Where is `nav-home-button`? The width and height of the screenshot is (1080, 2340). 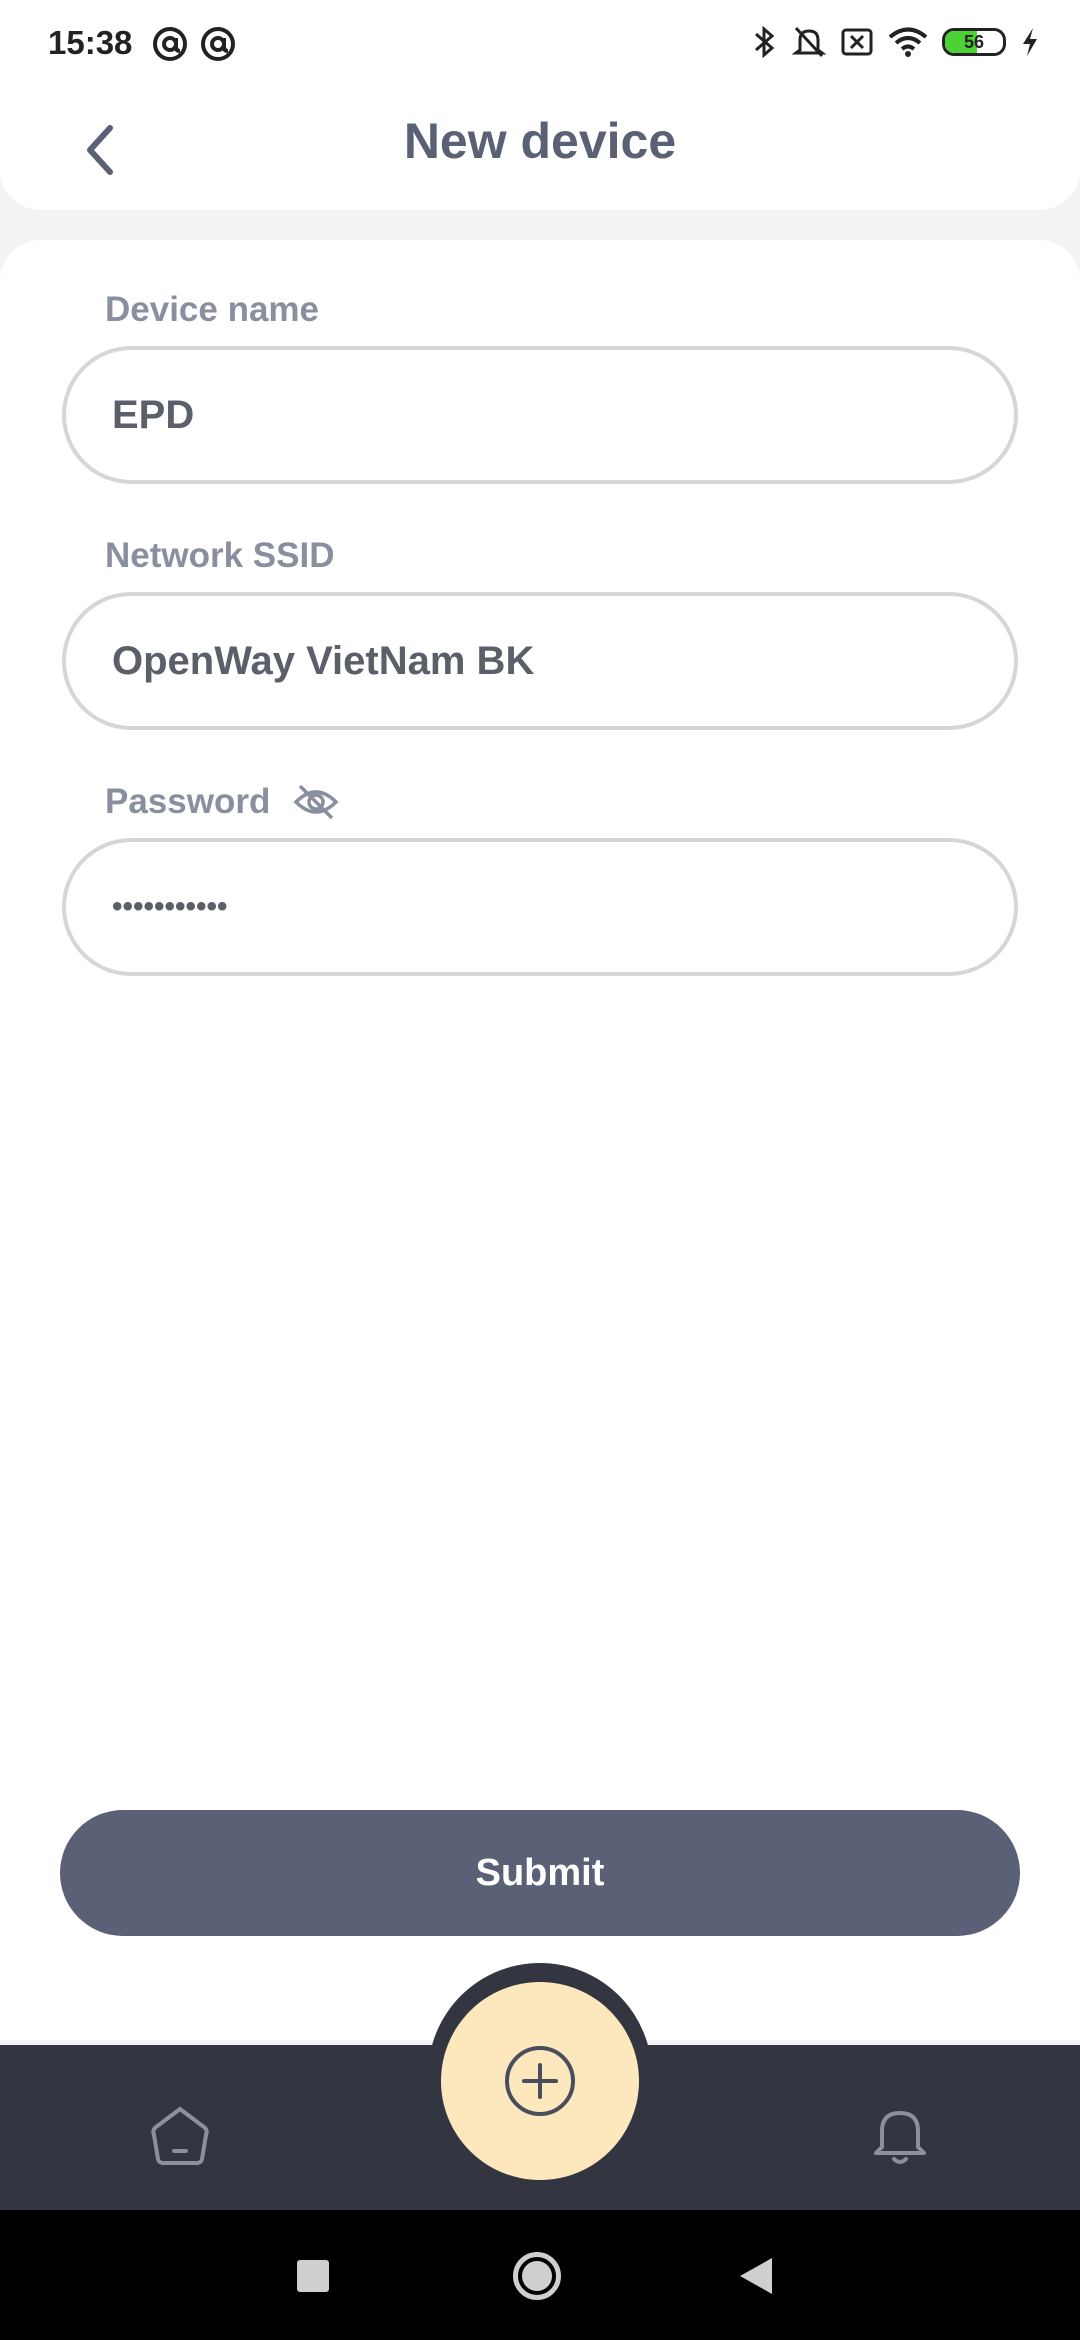
nav-home-button is located at coordinates (180, 2138).